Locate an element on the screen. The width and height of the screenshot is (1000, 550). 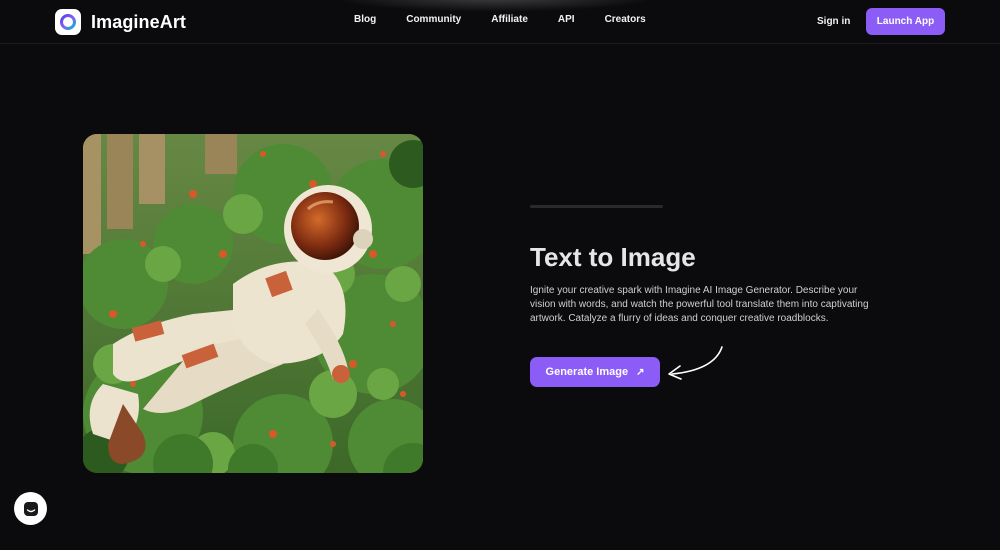
arrow-up-right-icon: ↗ is located at coordinates (640, 372).